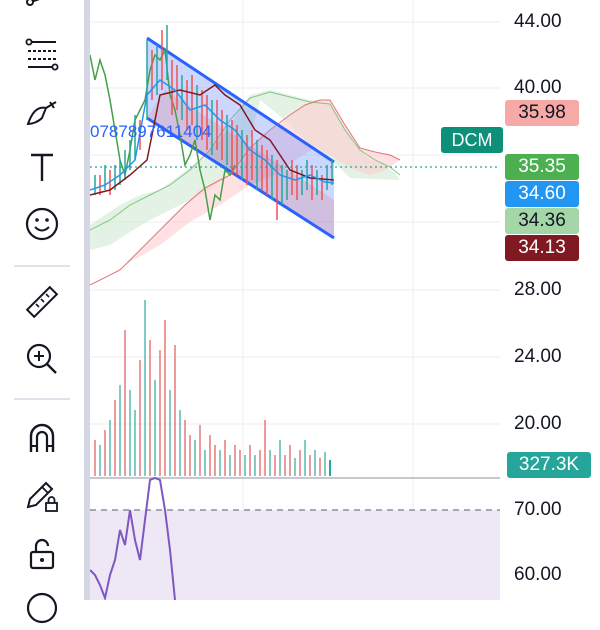 This screenshot has height=630, width=600. I want to click on rsi-band, so click(295, 555).